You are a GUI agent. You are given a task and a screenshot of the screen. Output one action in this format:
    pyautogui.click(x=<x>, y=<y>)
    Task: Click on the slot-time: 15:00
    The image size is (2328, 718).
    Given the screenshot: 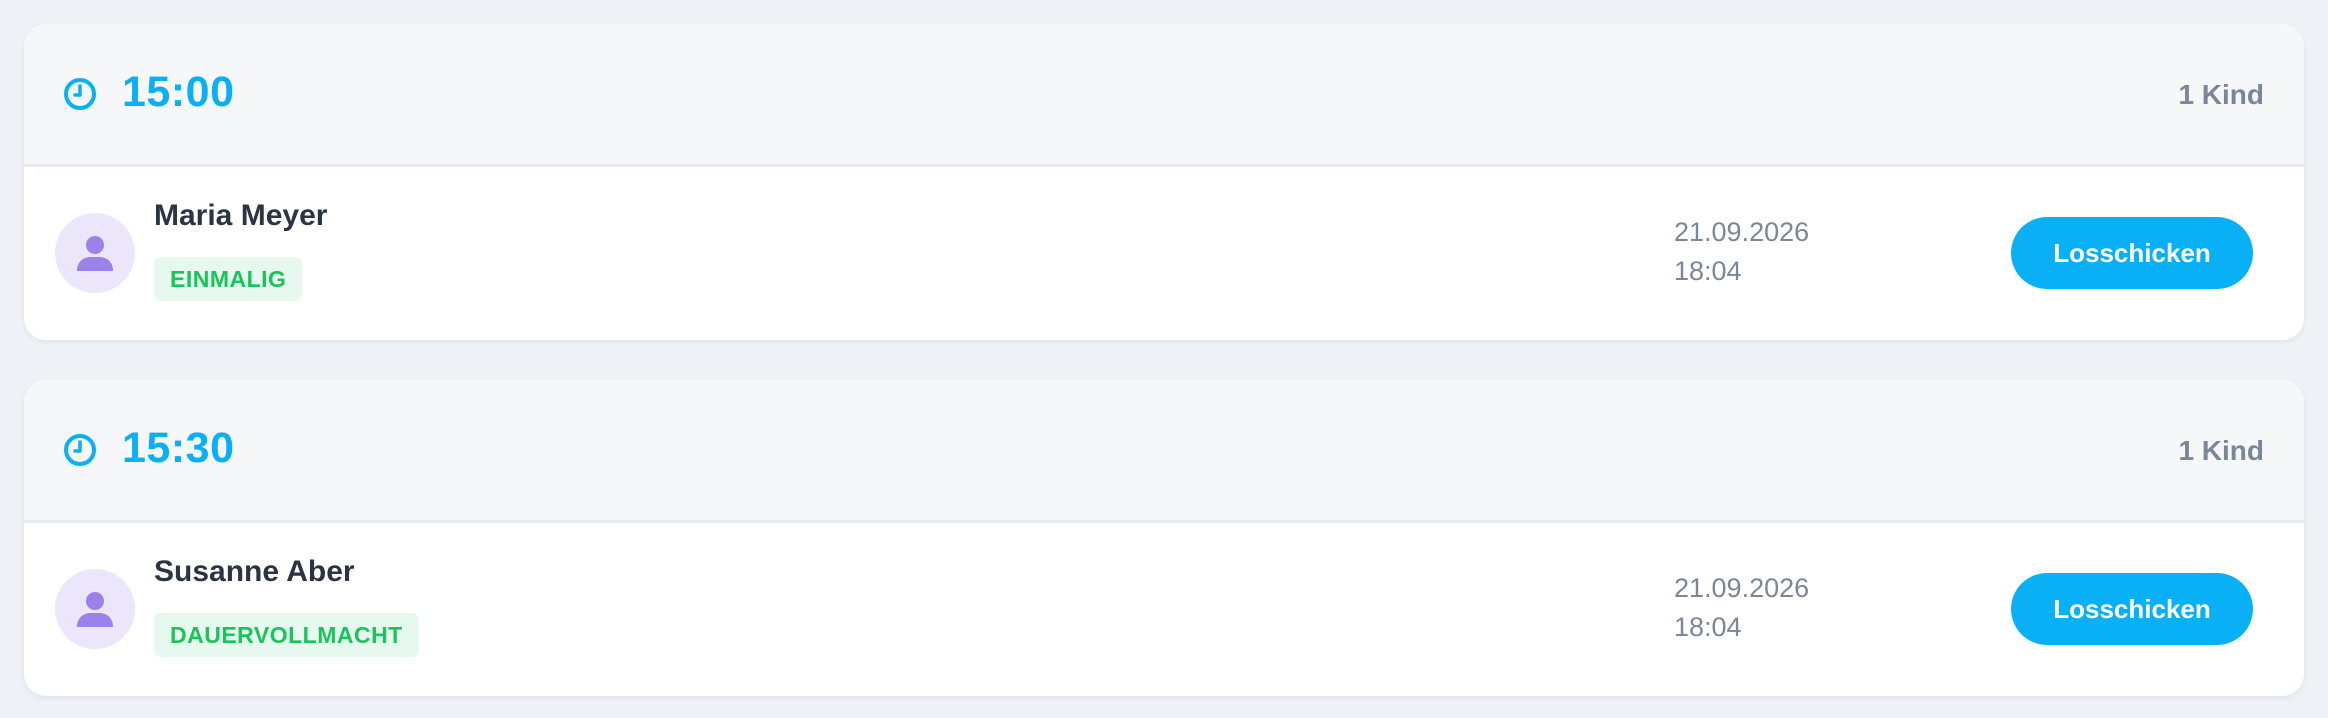 What is the action you would take?
    pyautogui.click(x=178, y=92)
    